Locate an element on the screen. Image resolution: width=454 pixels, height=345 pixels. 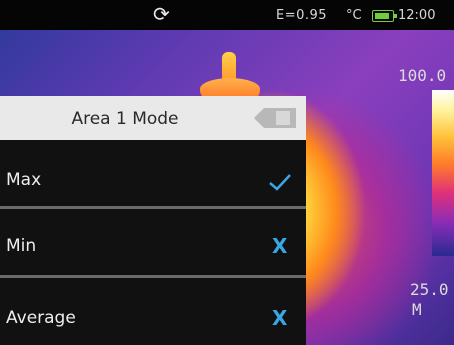
check-icon is located at coordinates (280, 182).